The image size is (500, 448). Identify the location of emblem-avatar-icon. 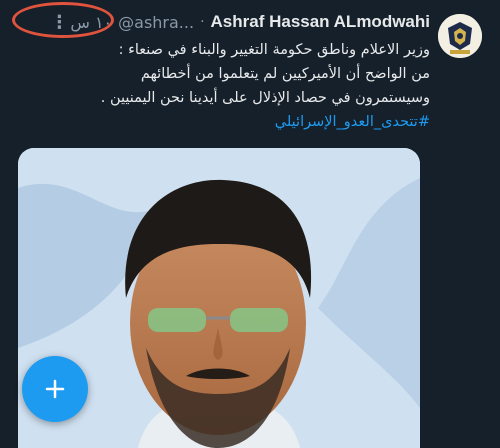
(460, 36).